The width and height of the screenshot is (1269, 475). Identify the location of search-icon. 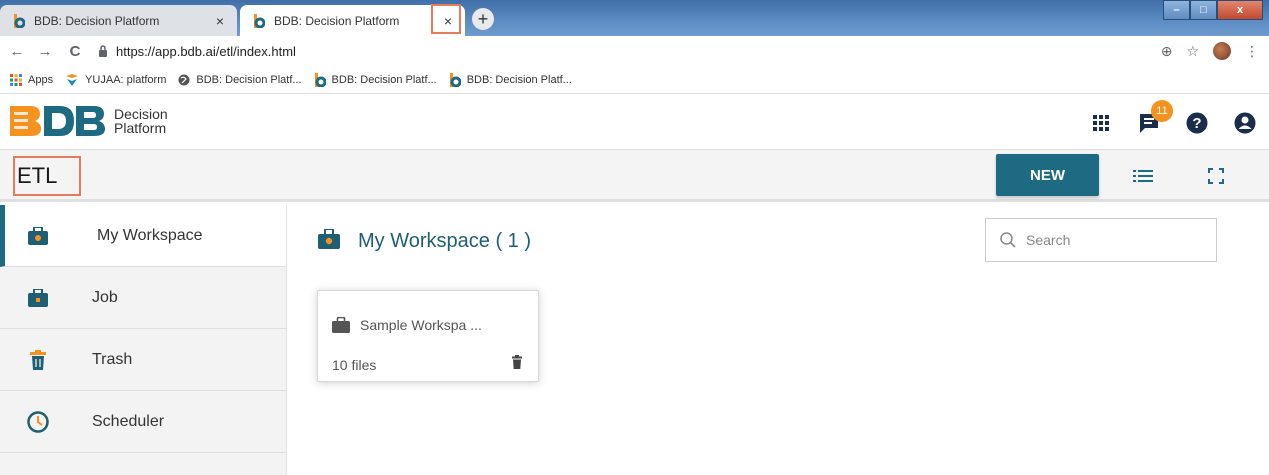
(1008, 240).